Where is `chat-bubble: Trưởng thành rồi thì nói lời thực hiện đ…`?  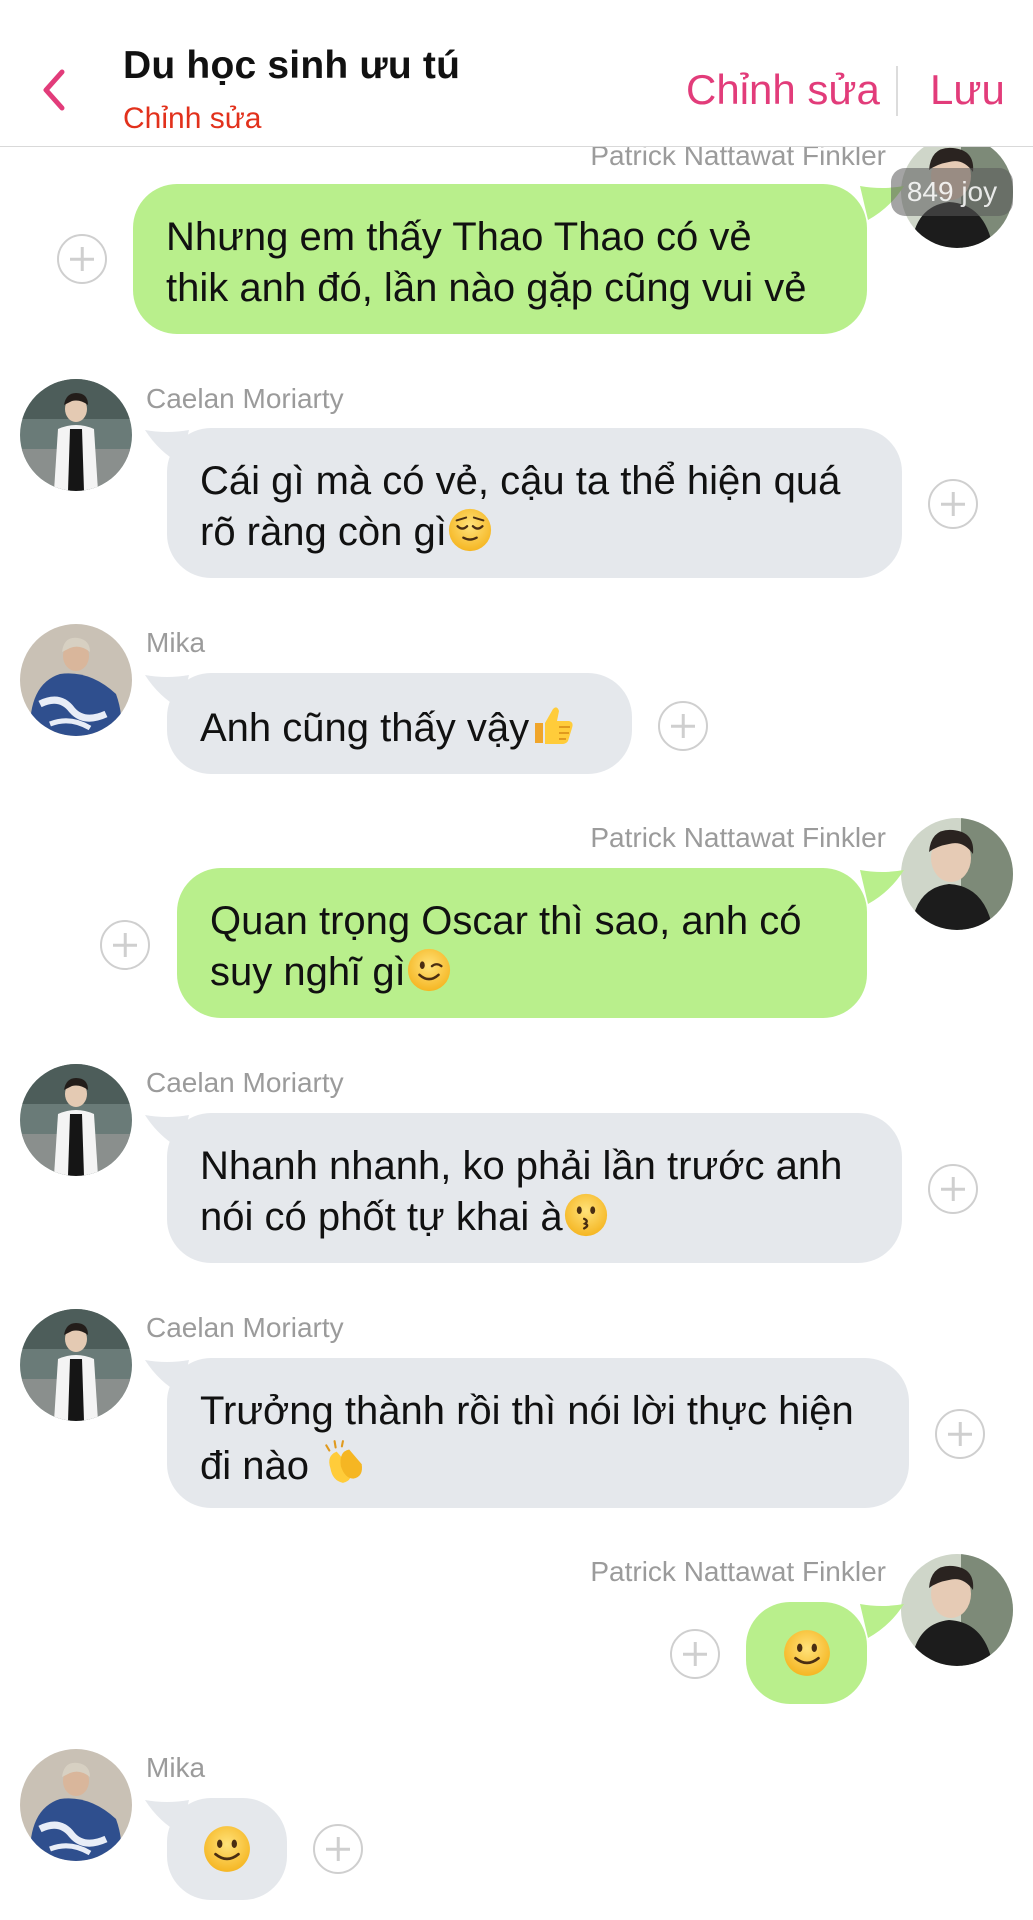
chat-bubble: Trưởng thành rồi thì nói lời thực hiện đ… is located at coordinates (538, 1433).